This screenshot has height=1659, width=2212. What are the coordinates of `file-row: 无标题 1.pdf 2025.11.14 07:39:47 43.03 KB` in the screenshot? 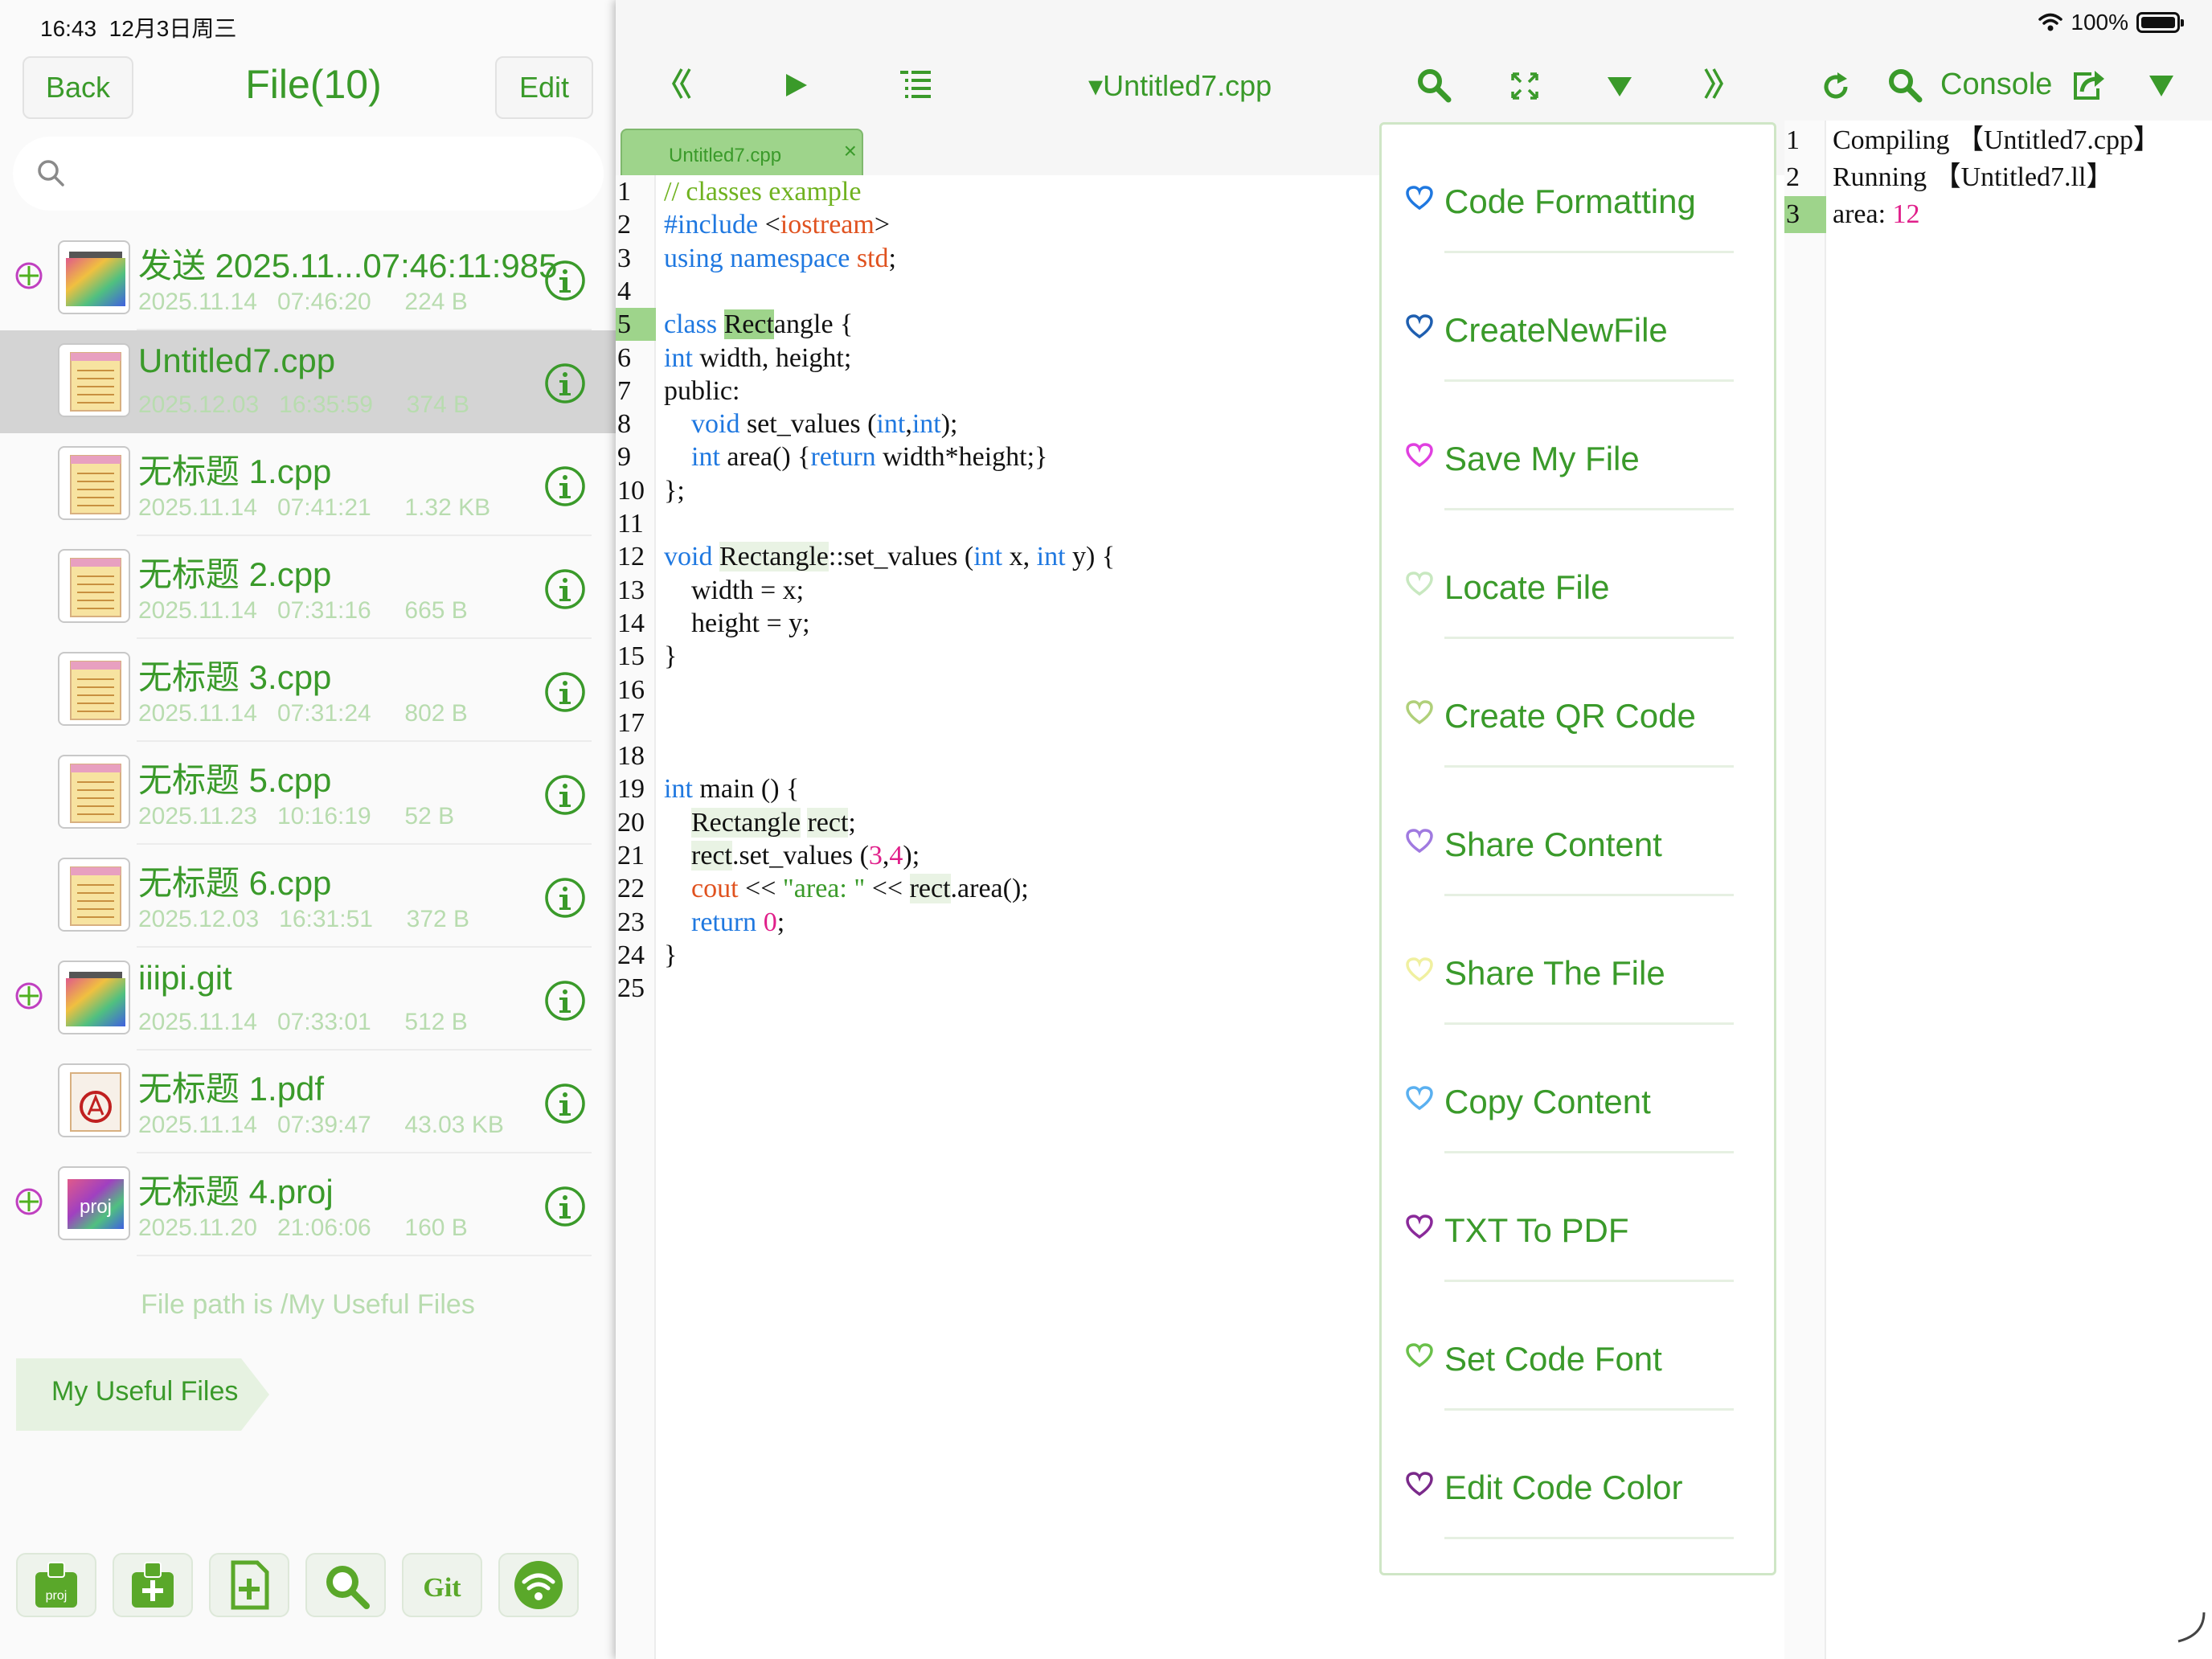 It's located at (308, 1102).